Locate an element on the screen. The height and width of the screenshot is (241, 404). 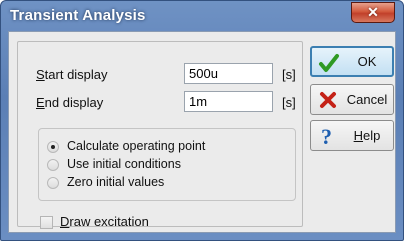
draw-excitation-label: Draw excitation is located at coordinates (104, 221).